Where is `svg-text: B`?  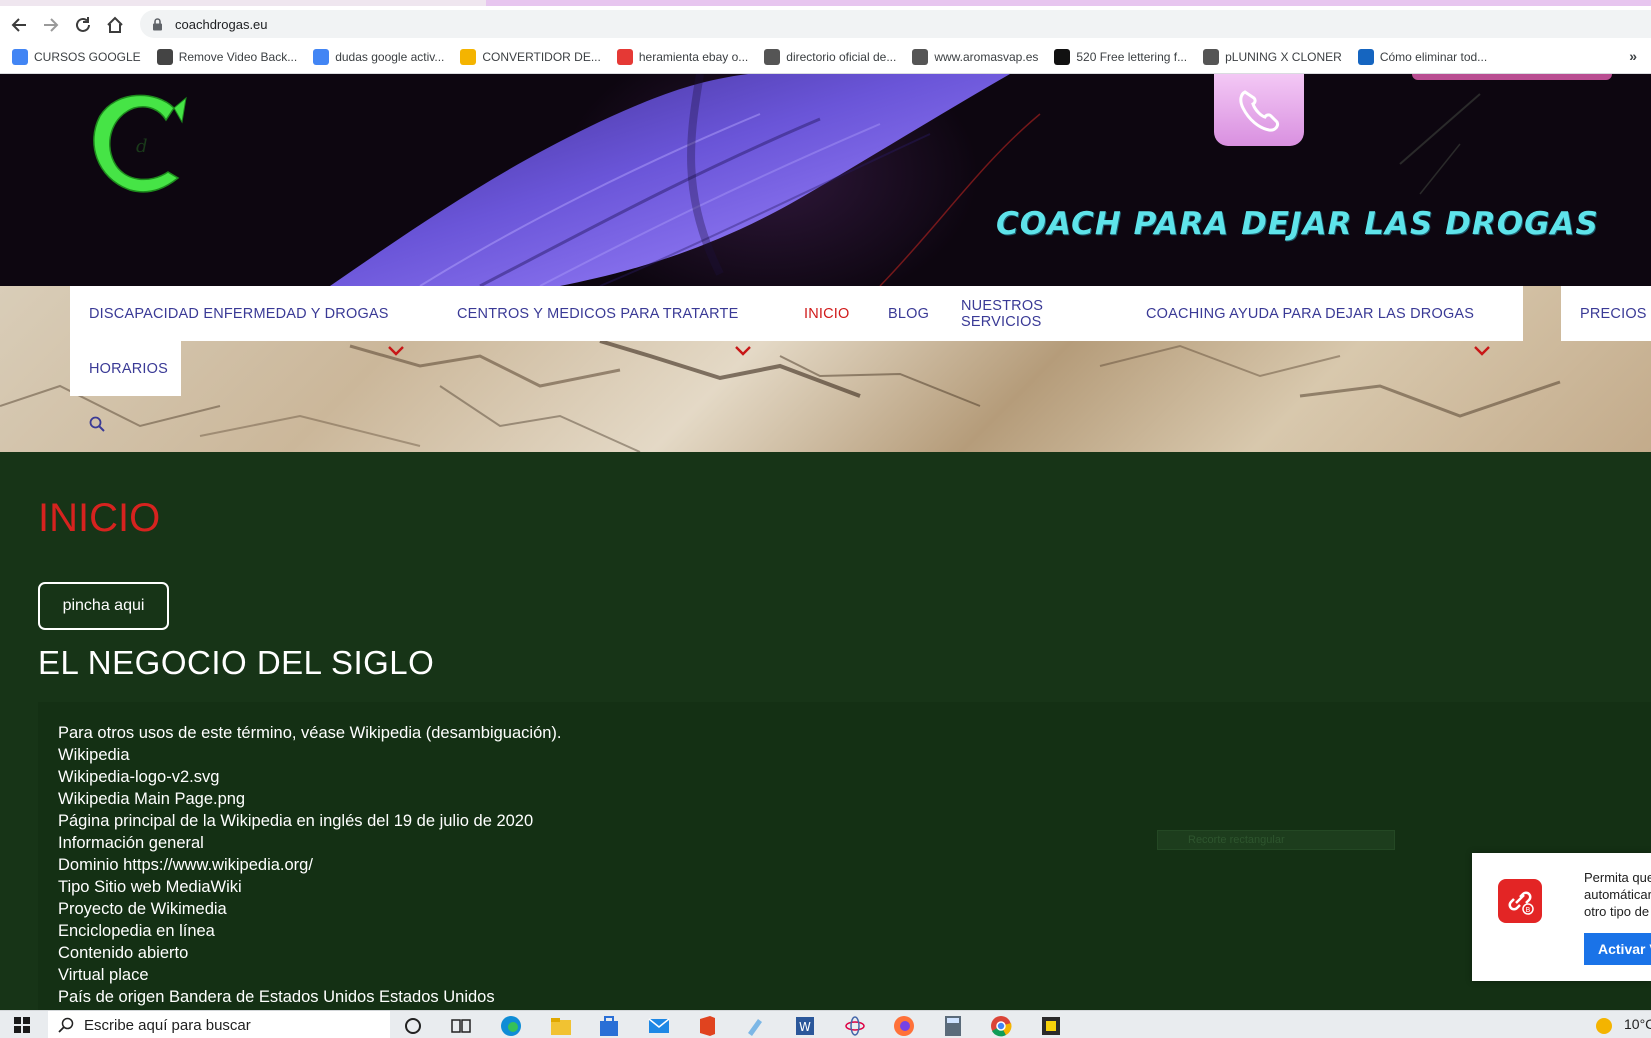 svg-text: B is located at coordinates (1528, 910).